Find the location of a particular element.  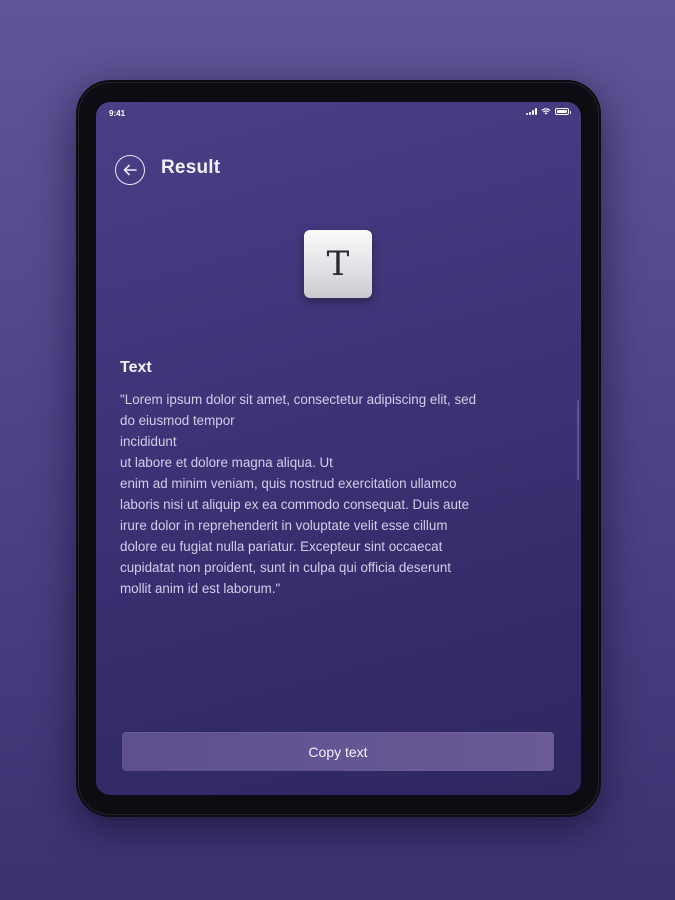

back-button is located at coordinates (130, 170).